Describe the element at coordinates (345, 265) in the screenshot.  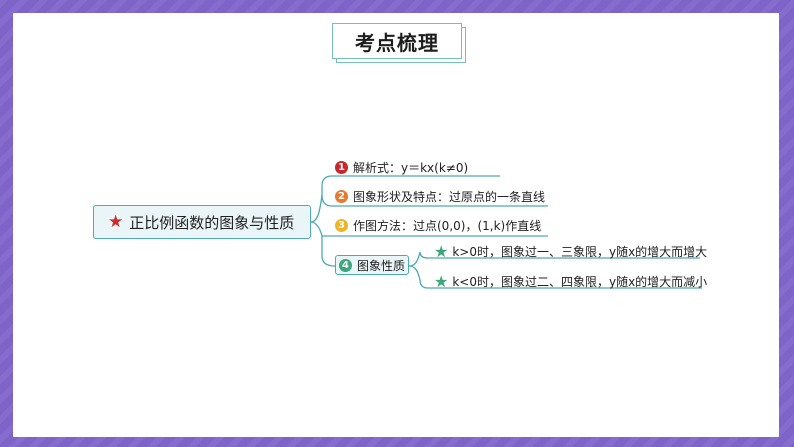
I see `number-4-icon: 4` at that location.